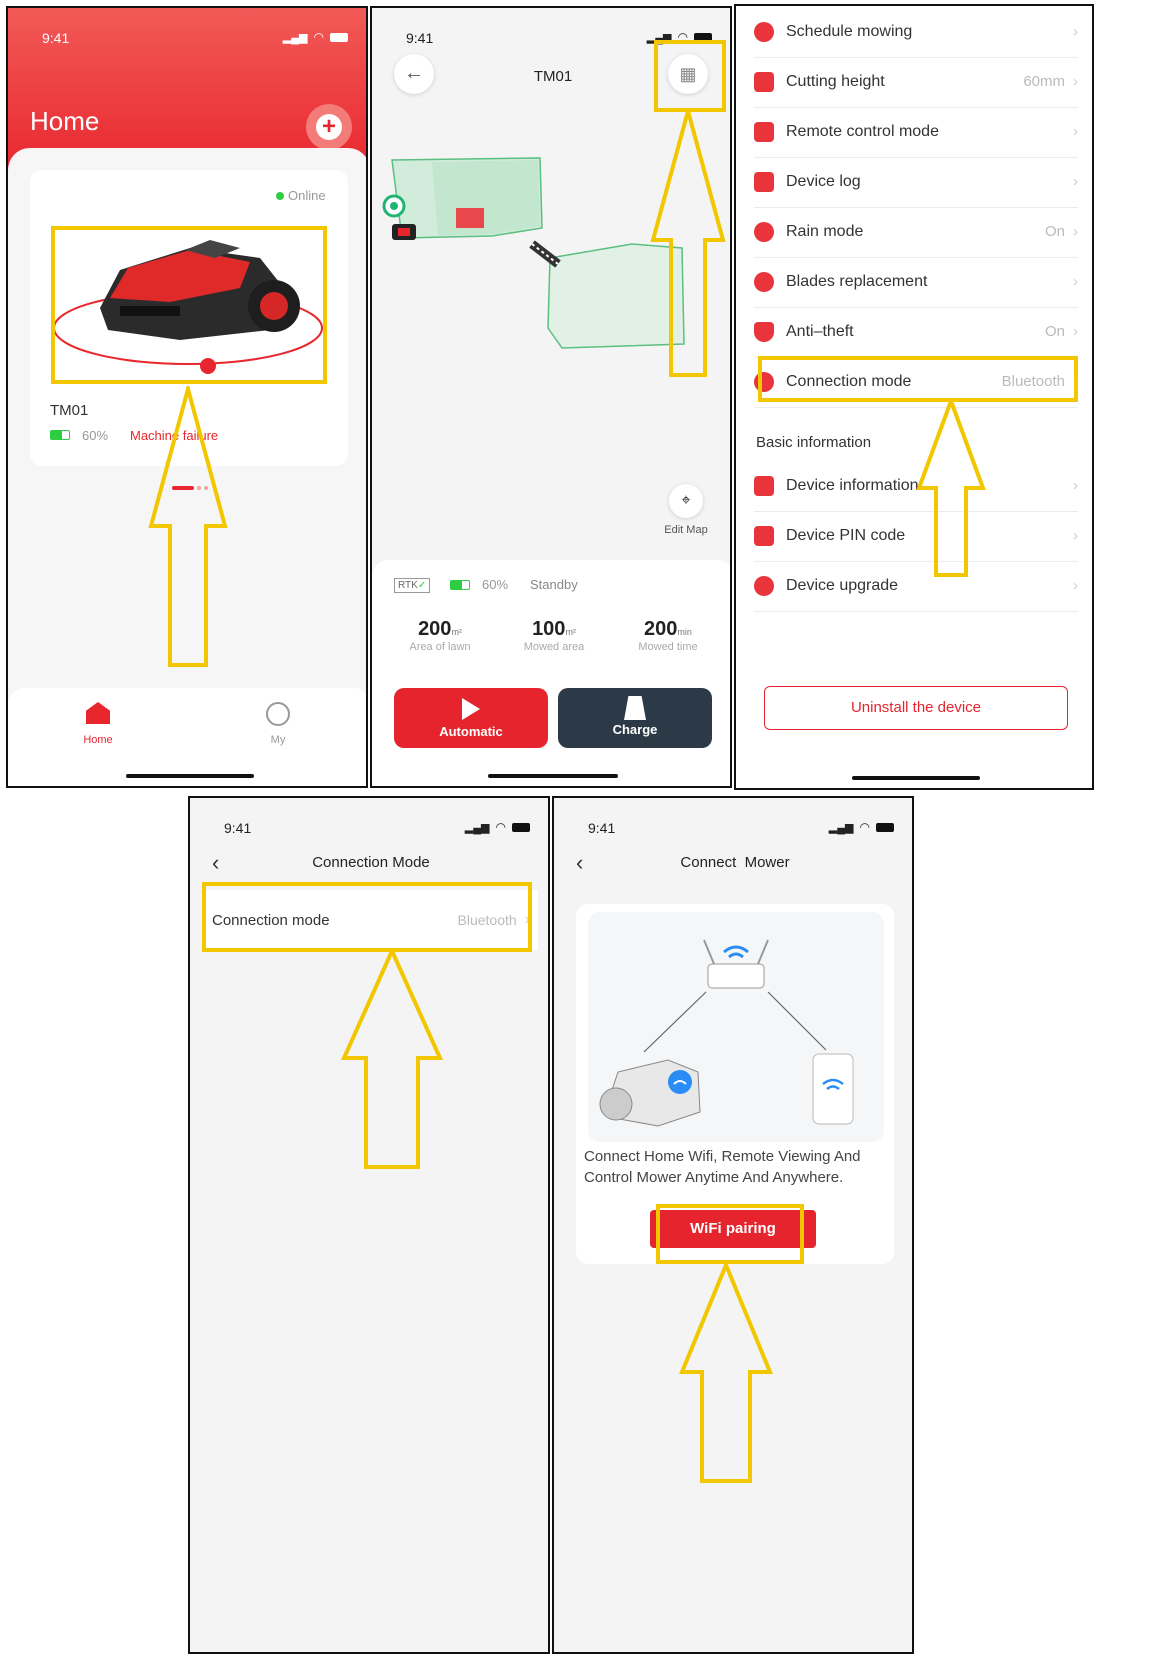 This screenshot has width=1150, height=1654. I want to click on automatic-label: Automatic, so click(471, 731).